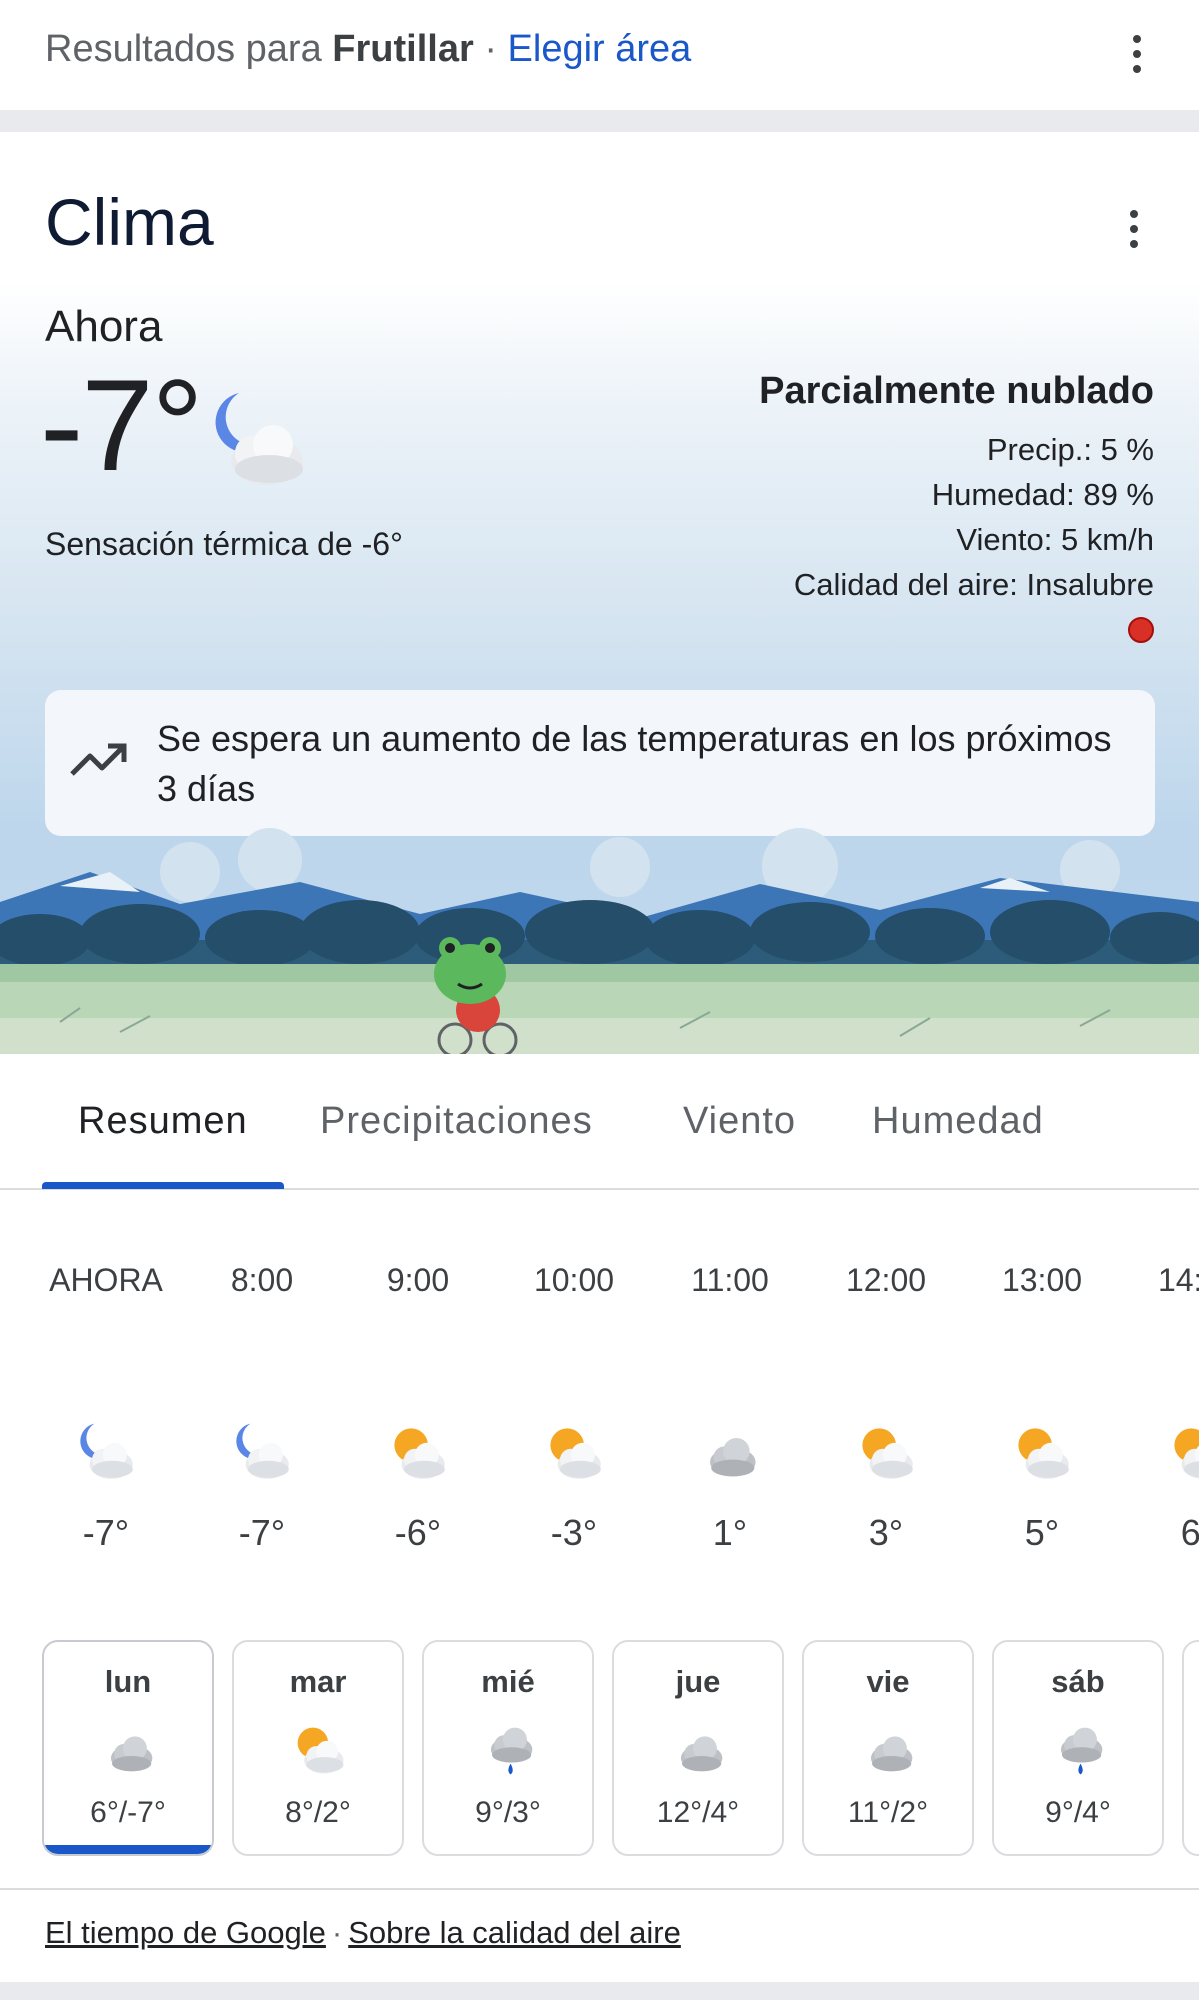 The width and height of the screenshot is (1199, 2000). Describe the element at coordinates (958, 1121) in the screenshot. I see `tab-humedad: Humedad` at that location.